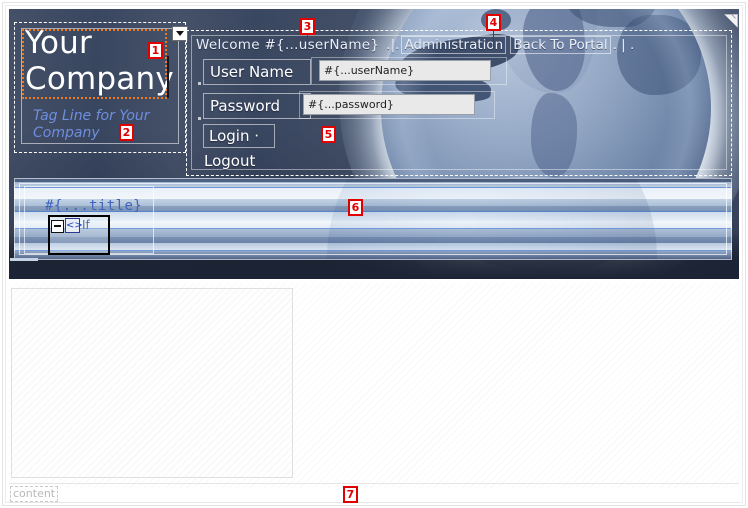 The height and width of the screenshot is (508, 748). Describe the element at coordinates (355, 207) in the screenshot. I see `annotation-marker-6: 6` at that location.